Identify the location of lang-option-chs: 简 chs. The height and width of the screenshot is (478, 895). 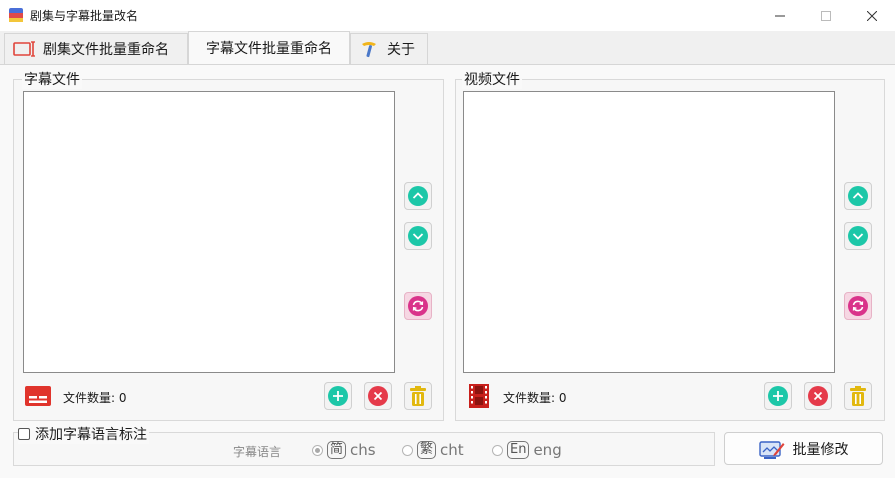
(344, 450).